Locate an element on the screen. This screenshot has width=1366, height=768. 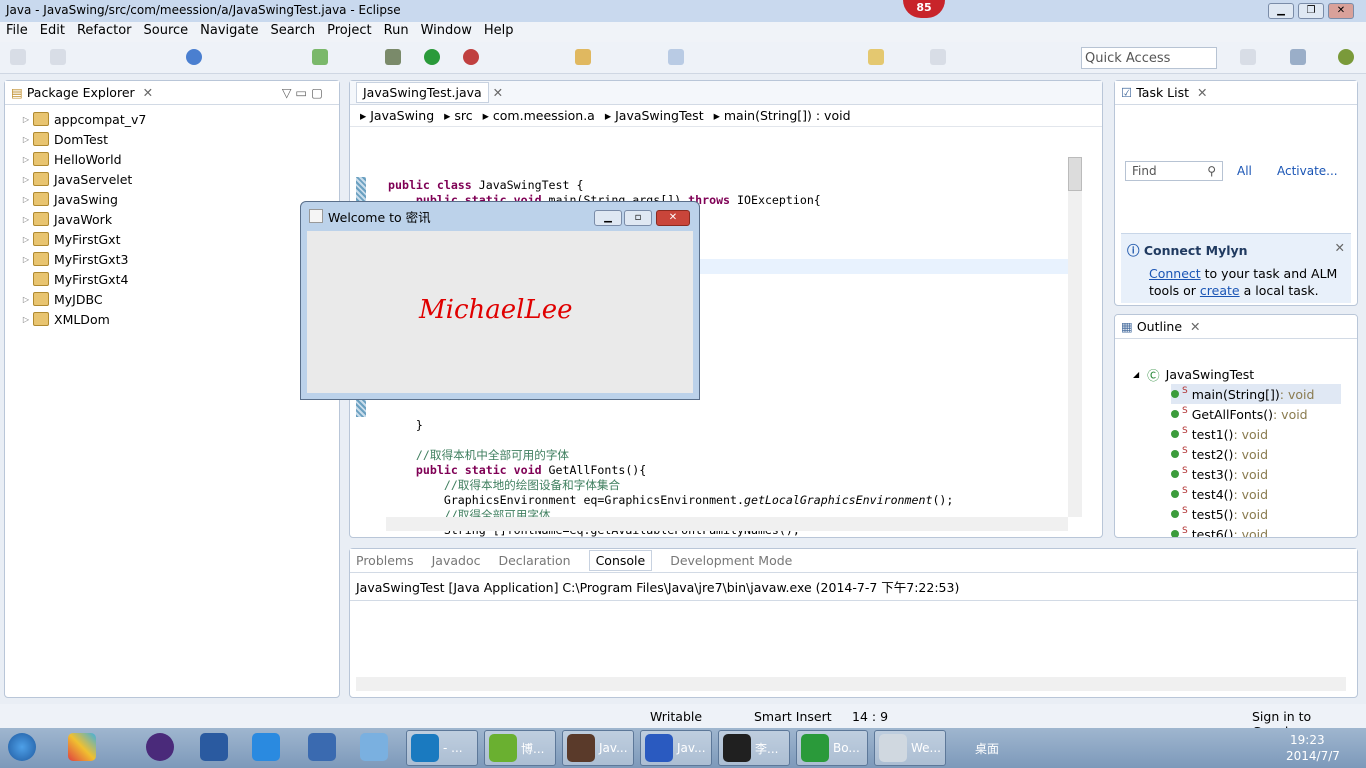
swing-close-button: ✕ is located at coordinates (673, 218).